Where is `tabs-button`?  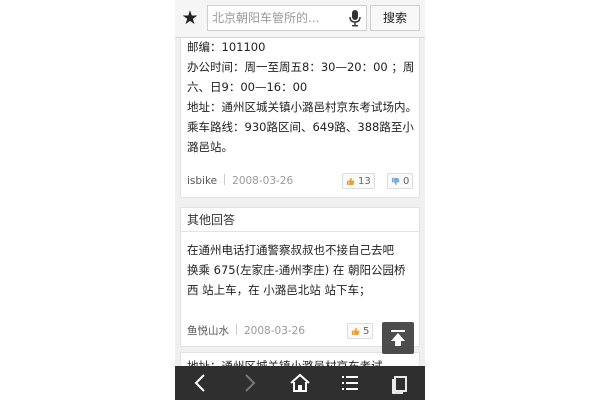
tabs-button is located at coordinates (400, 383).